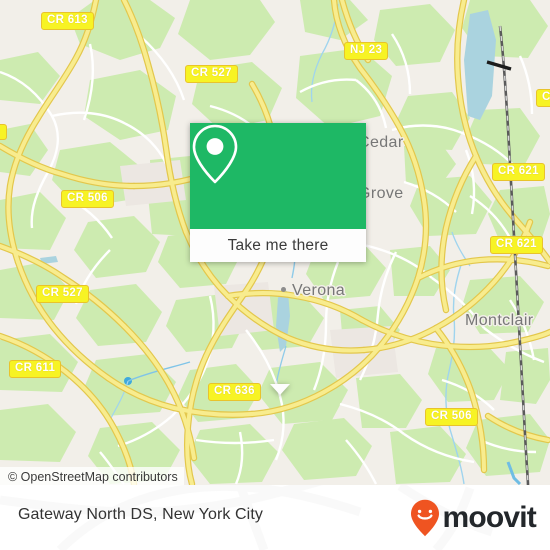  What do you see at coordinates (87, 199) in the screenshot?
I see `road-shield-cr-506-left: CR 506` at bounding box center [87, 199].